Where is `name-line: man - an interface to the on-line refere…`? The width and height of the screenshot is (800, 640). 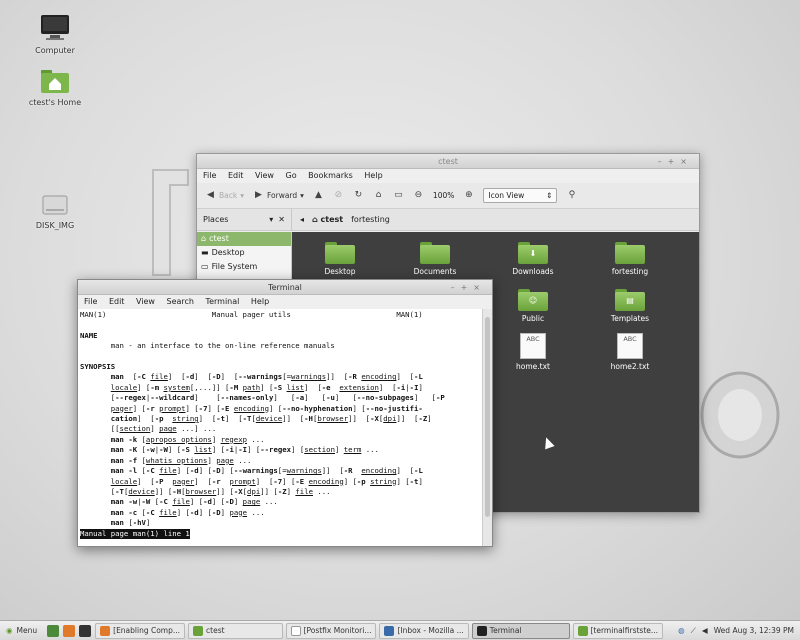
name-line: man - an interface to the on-line refere… is located at coordinates (222, 346).